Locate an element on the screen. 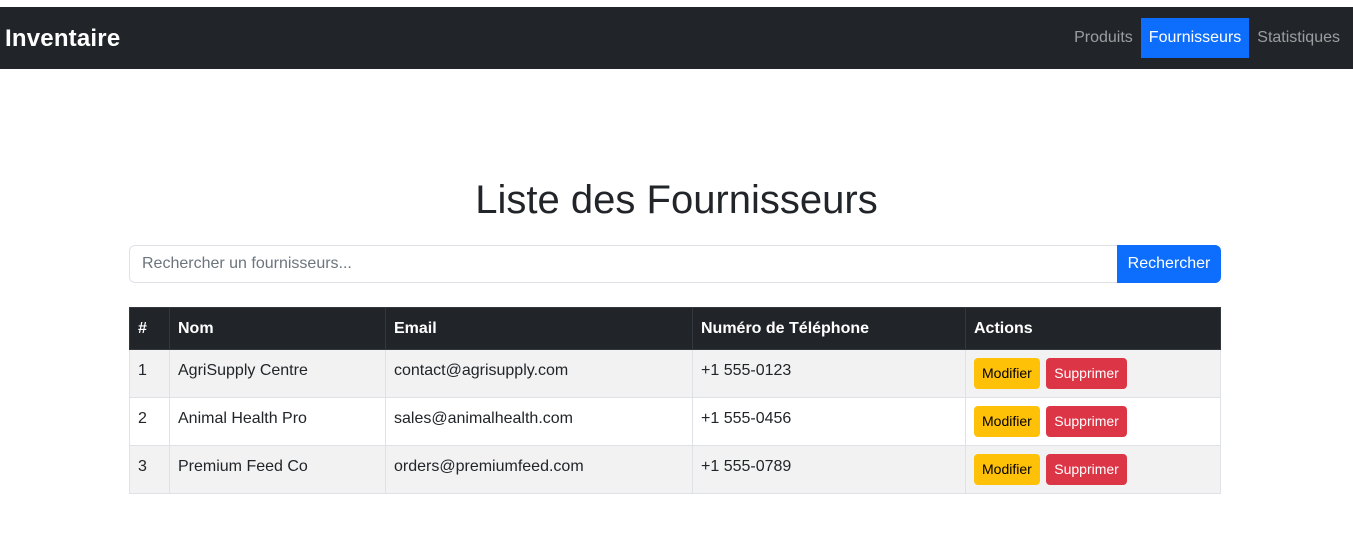  row-email: orders@premiumfeed.com is located at coordinates (539, 469).